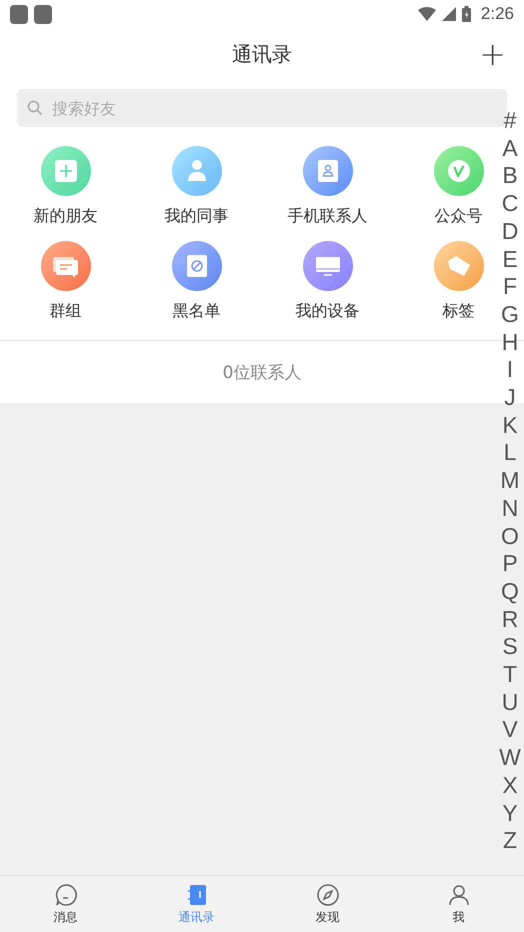 This screenshot has width=524, height=932. I want to click on shortcut-item: 我的设备, so click(328, 281).